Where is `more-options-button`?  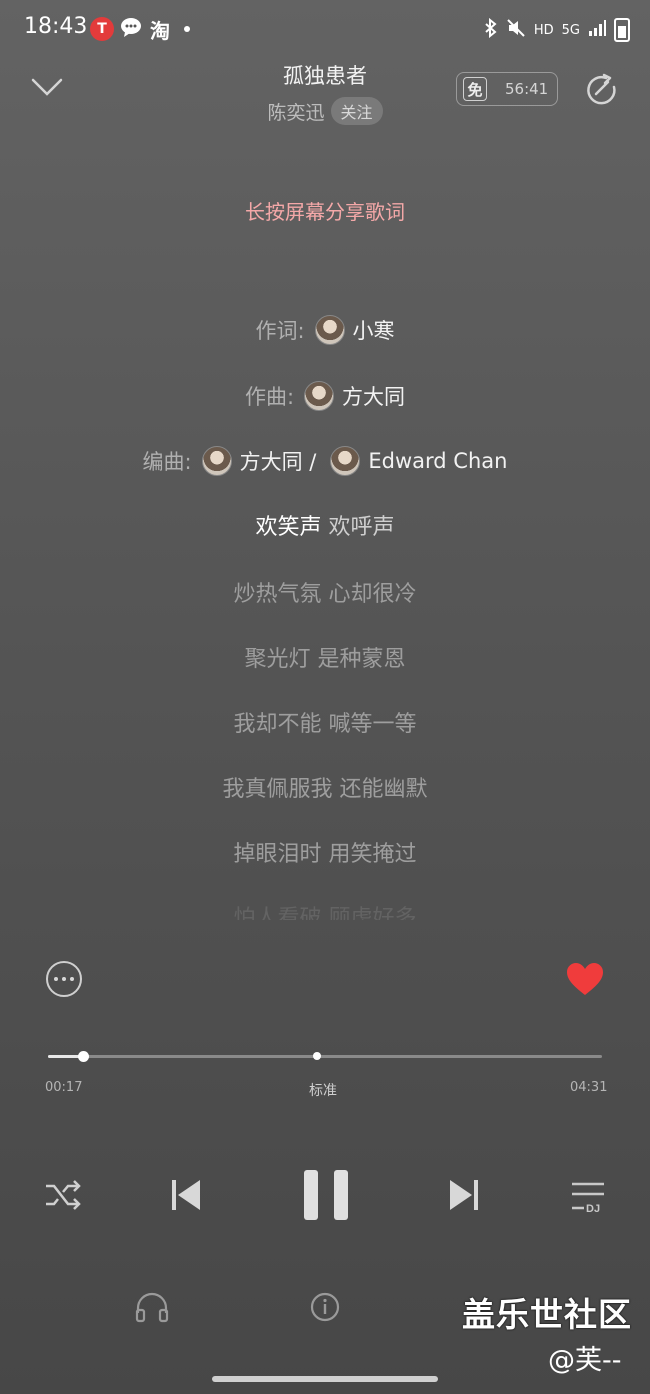
more-options-button is located at coordinates (64, 979).